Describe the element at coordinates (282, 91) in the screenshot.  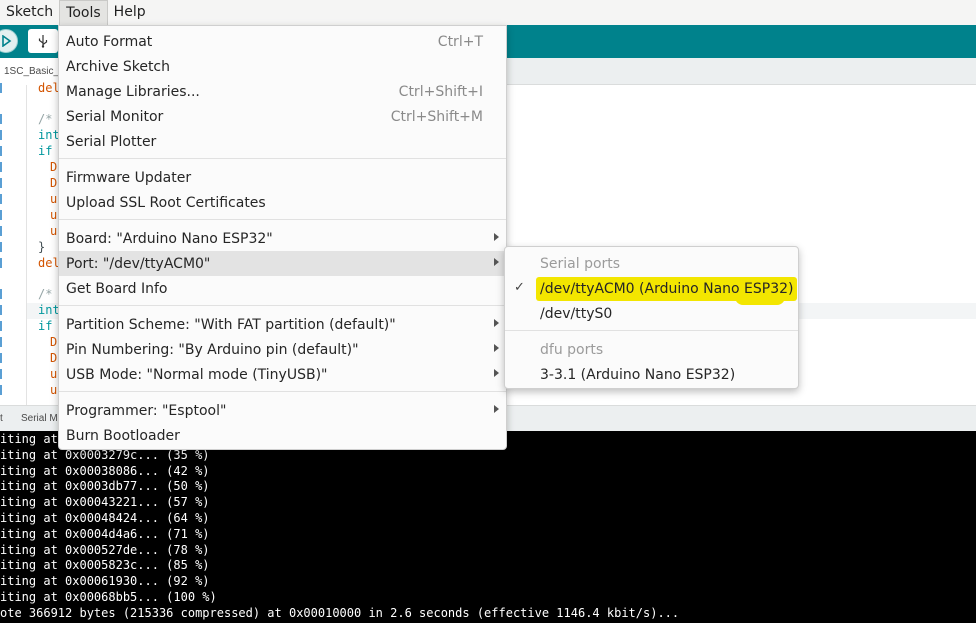
I see `menu-item-manage-libraries: Manage Libraries... Ctrl+Shift+I` at that location.